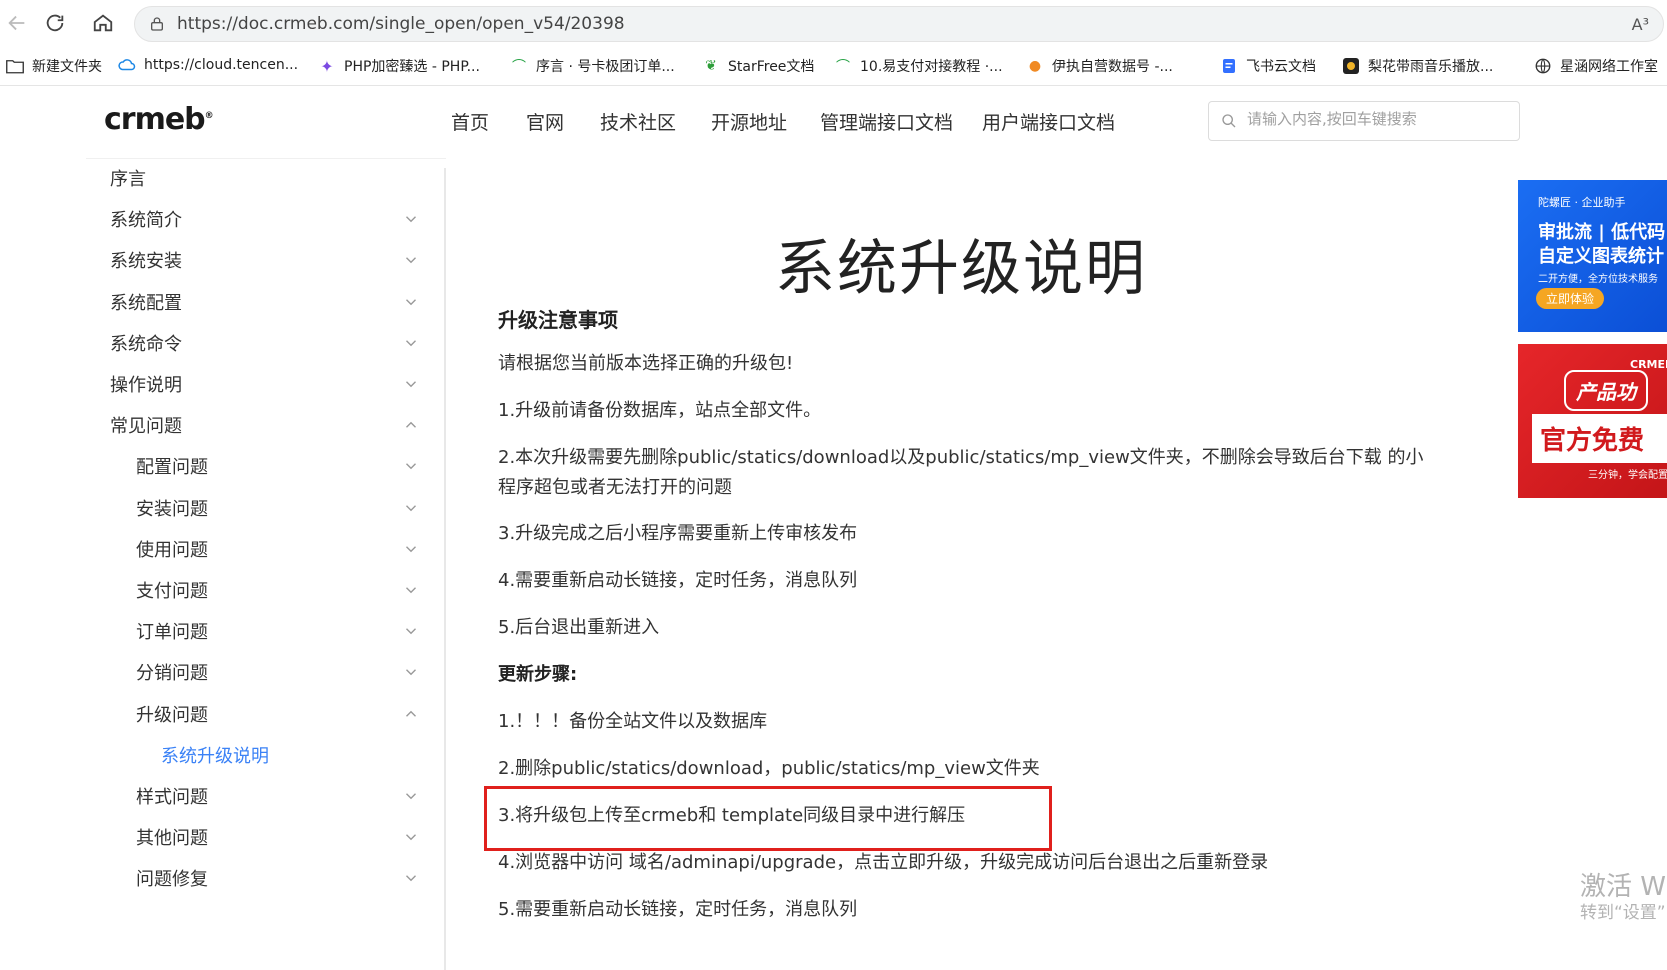 The image size is (1667, 970). I want to click on sidebar-item: 使用问题, so click(278, 549).